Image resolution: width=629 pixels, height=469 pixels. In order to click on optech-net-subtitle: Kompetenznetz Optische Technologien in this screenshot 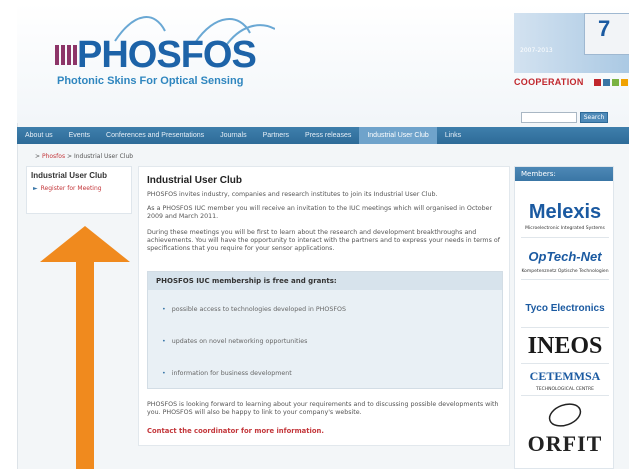, I will do `click(565, 271)`.